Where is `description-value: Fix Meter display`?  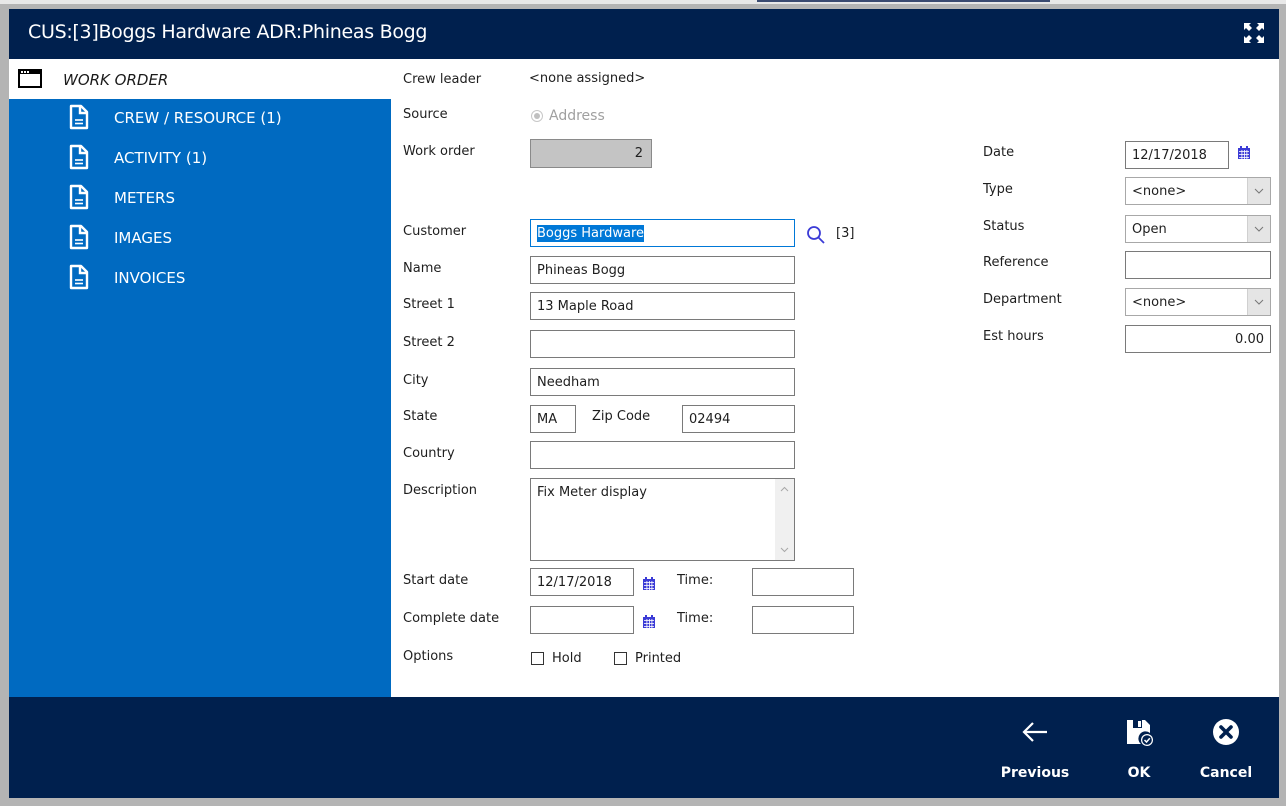
description-value: Fix Meter display is located at coordinates (592, 492).